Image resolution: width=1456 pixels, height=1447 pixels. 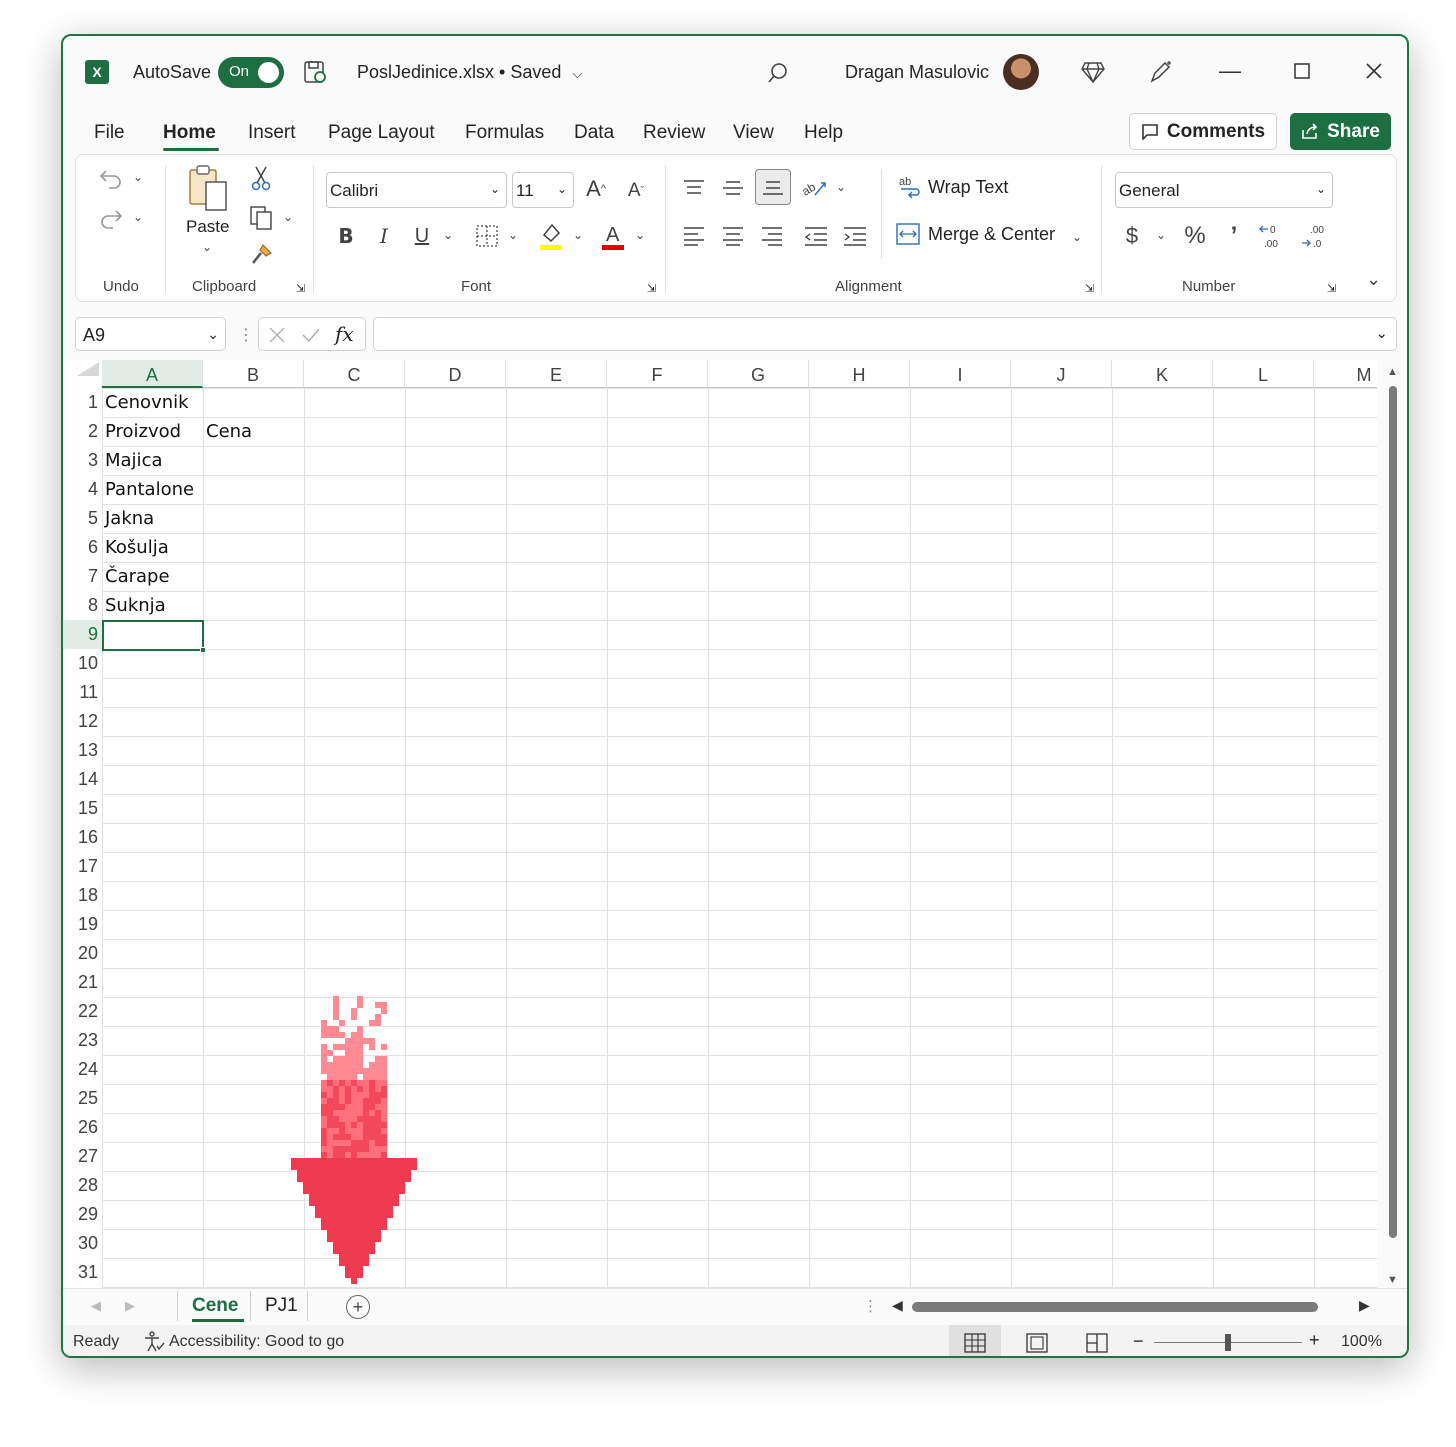 I want to click on decrease-font-size-icon: Aˇ, so click(x=636, y=191).